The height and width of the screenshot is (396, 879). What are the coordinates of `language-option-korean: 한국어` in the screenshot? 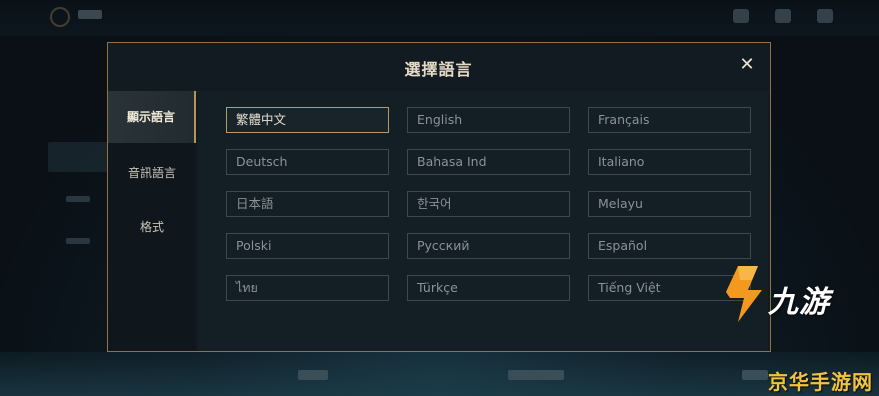 It's located at (488, 204).